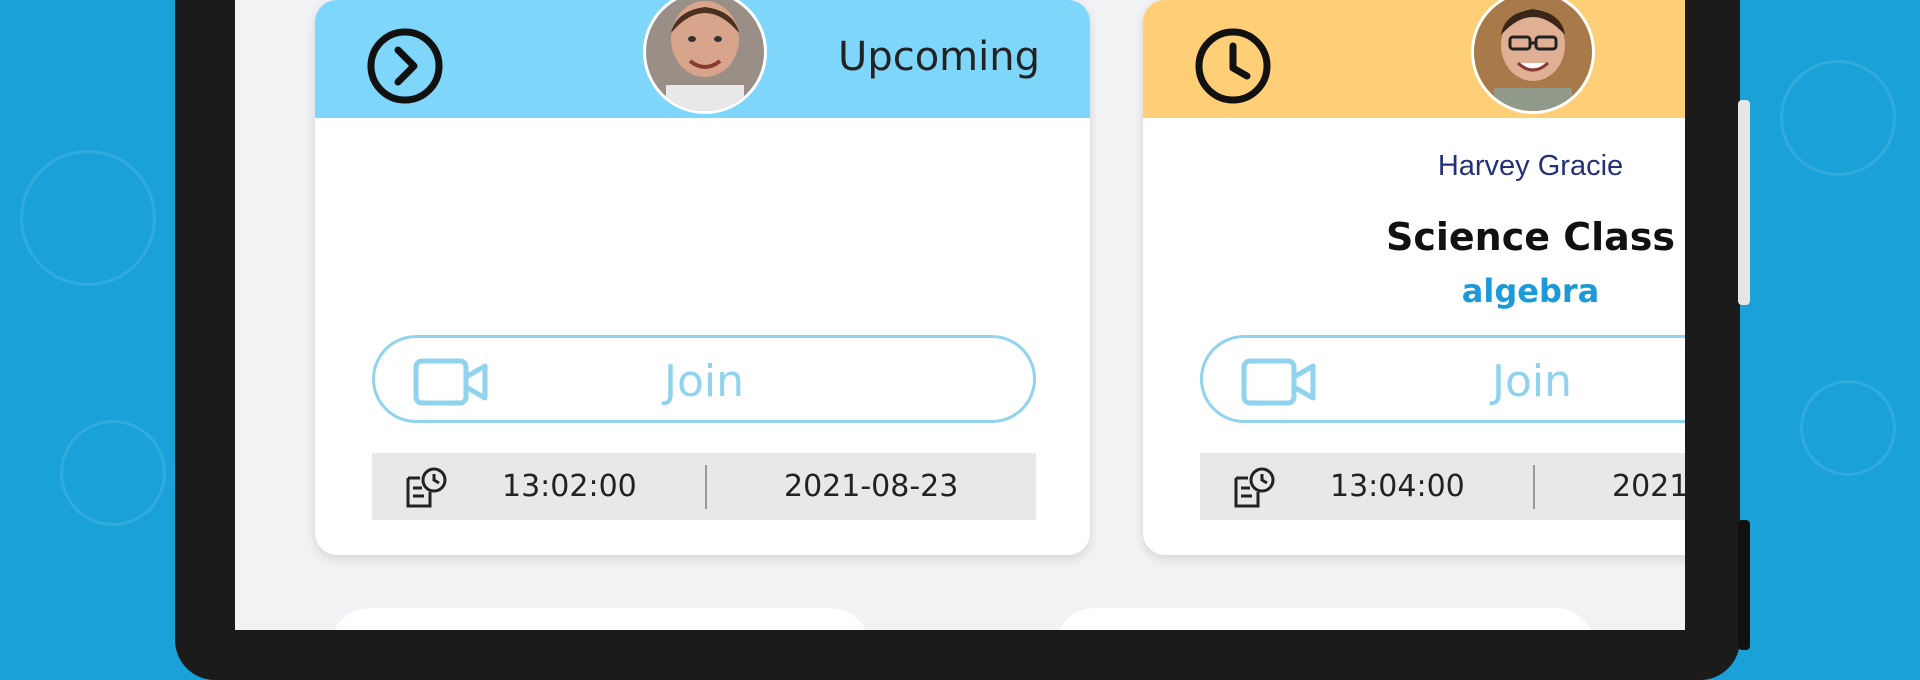  What do you see at coordinates (1233, 66) in the screenshot?
I see `clock-icon` at bounding box center [1233, 66].